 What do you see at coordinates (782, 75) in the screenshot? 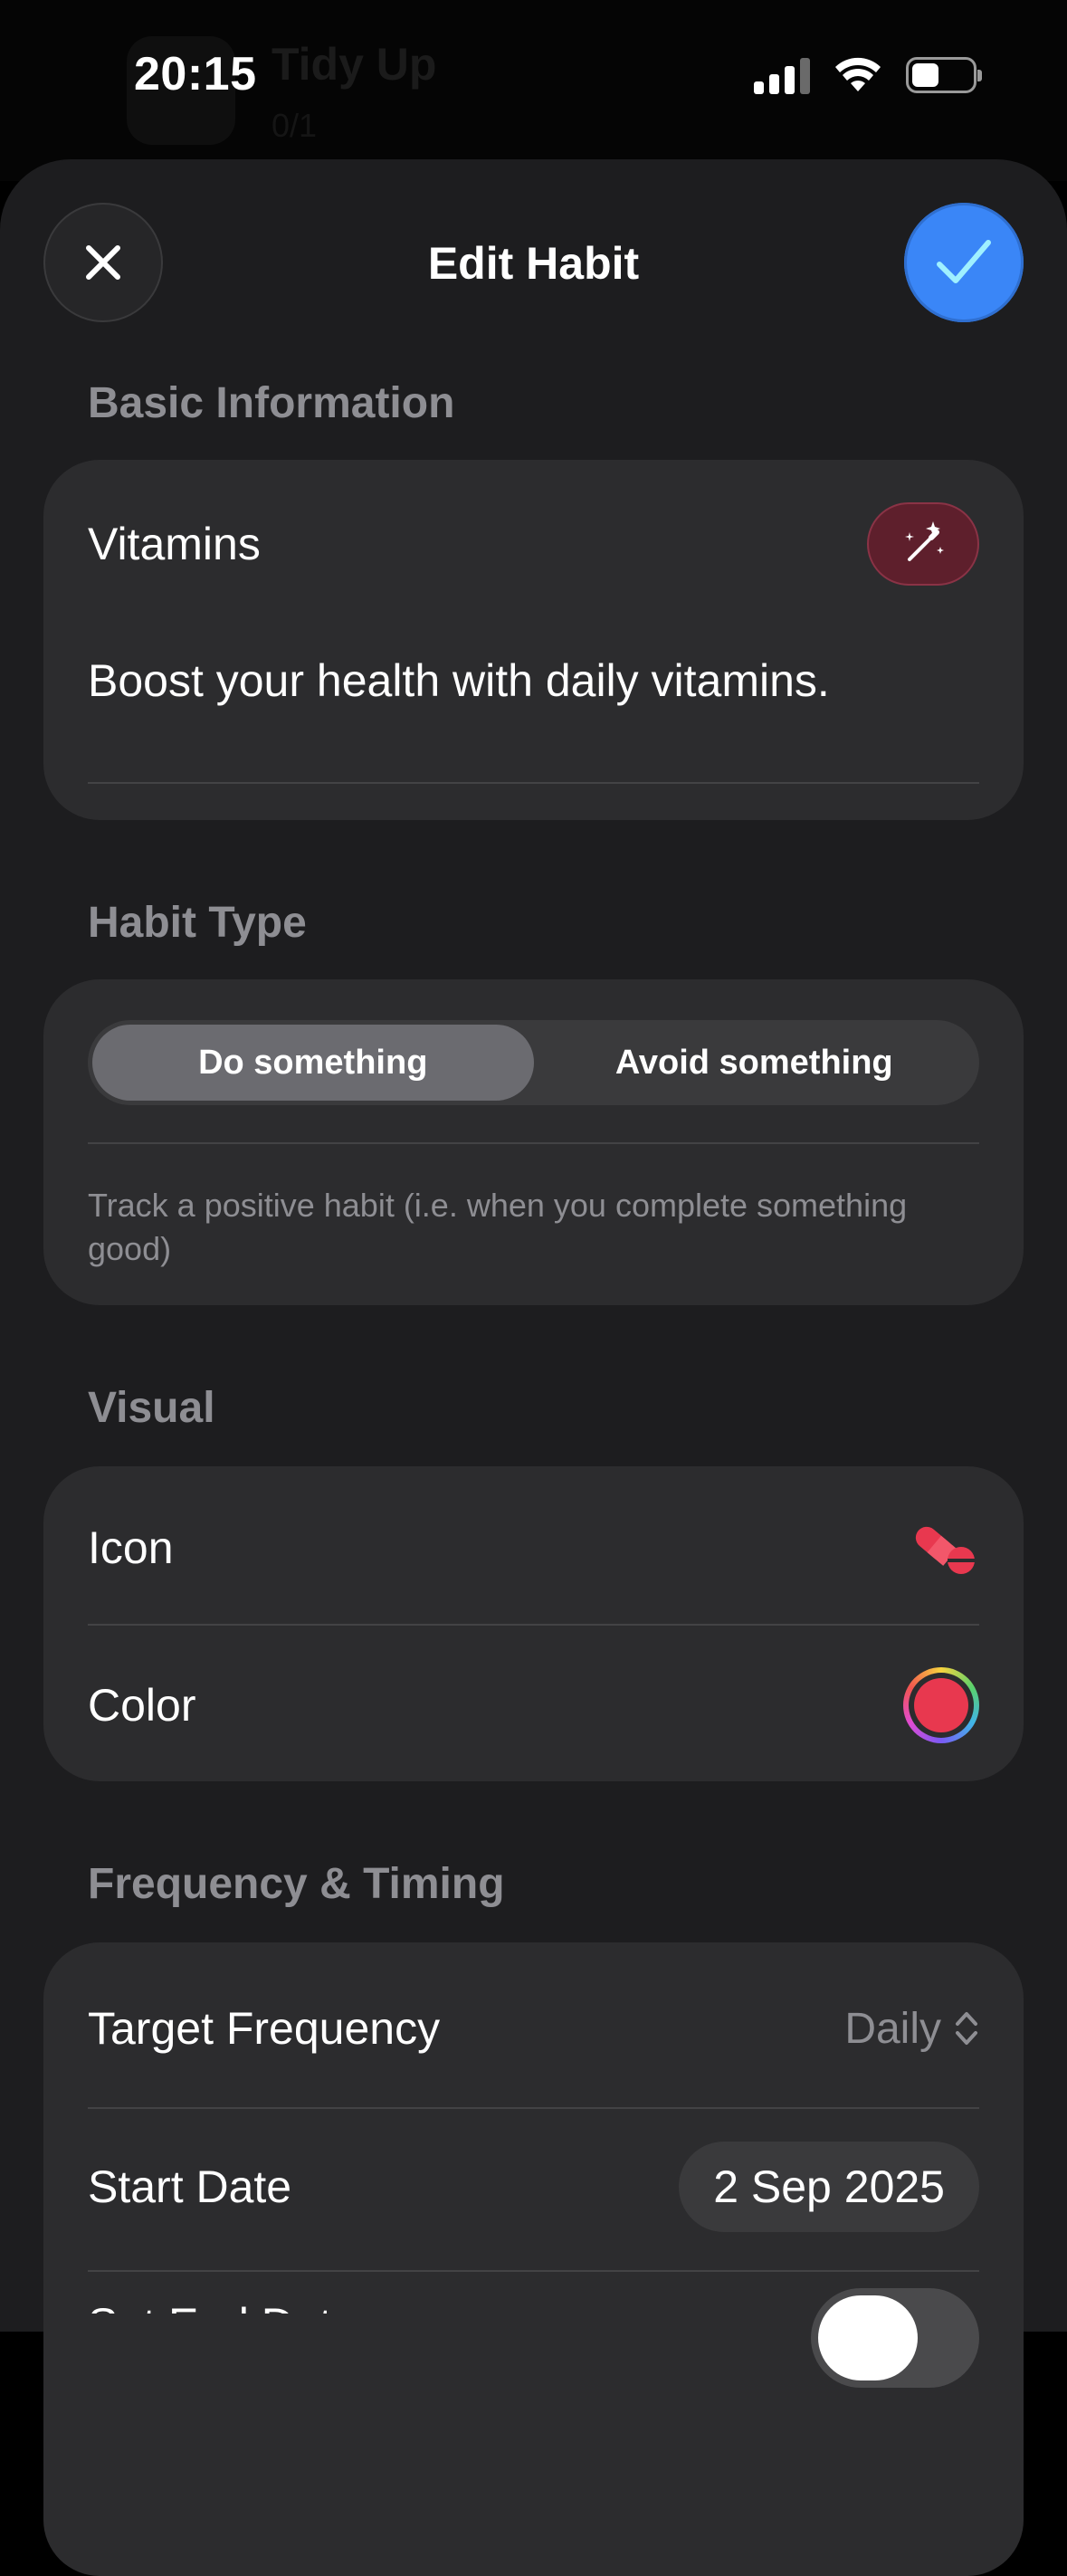
I see `cellular-signal-icon` at bounding box center [782, 75].